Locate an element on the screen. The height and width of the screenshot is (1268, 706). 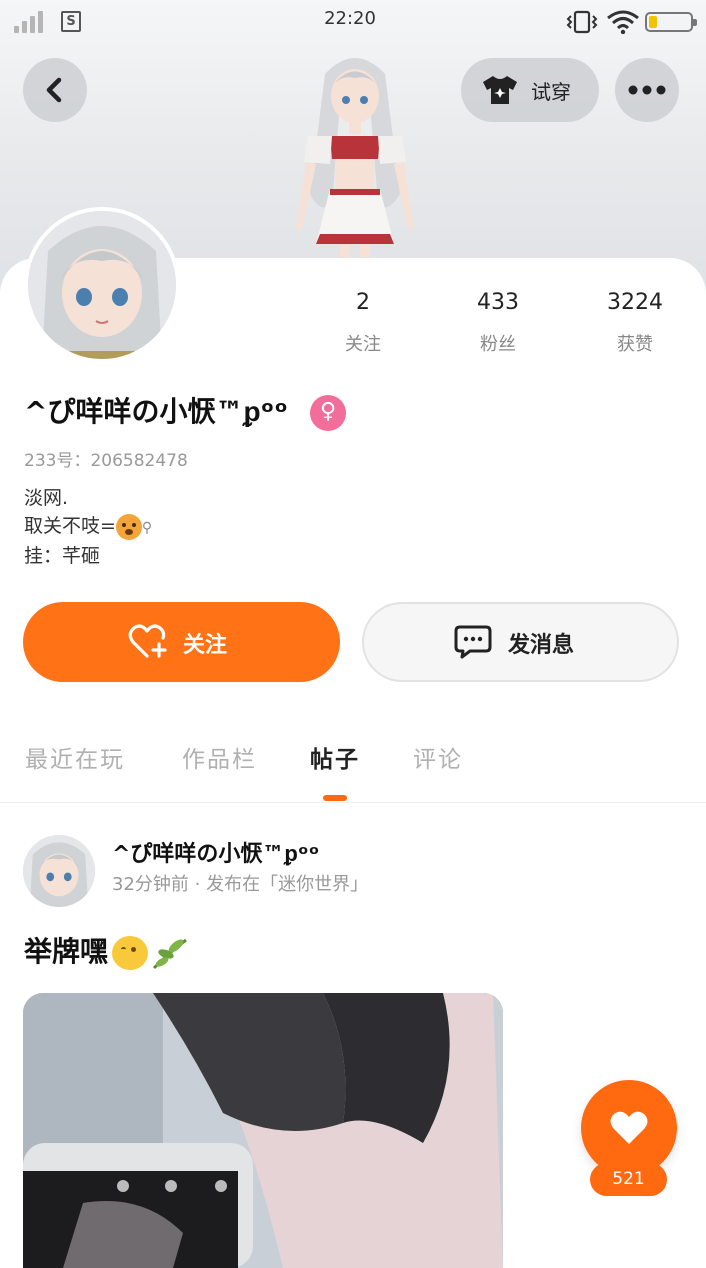
stat-followers: 433 粉丝 is located at coordinates (498, 323).